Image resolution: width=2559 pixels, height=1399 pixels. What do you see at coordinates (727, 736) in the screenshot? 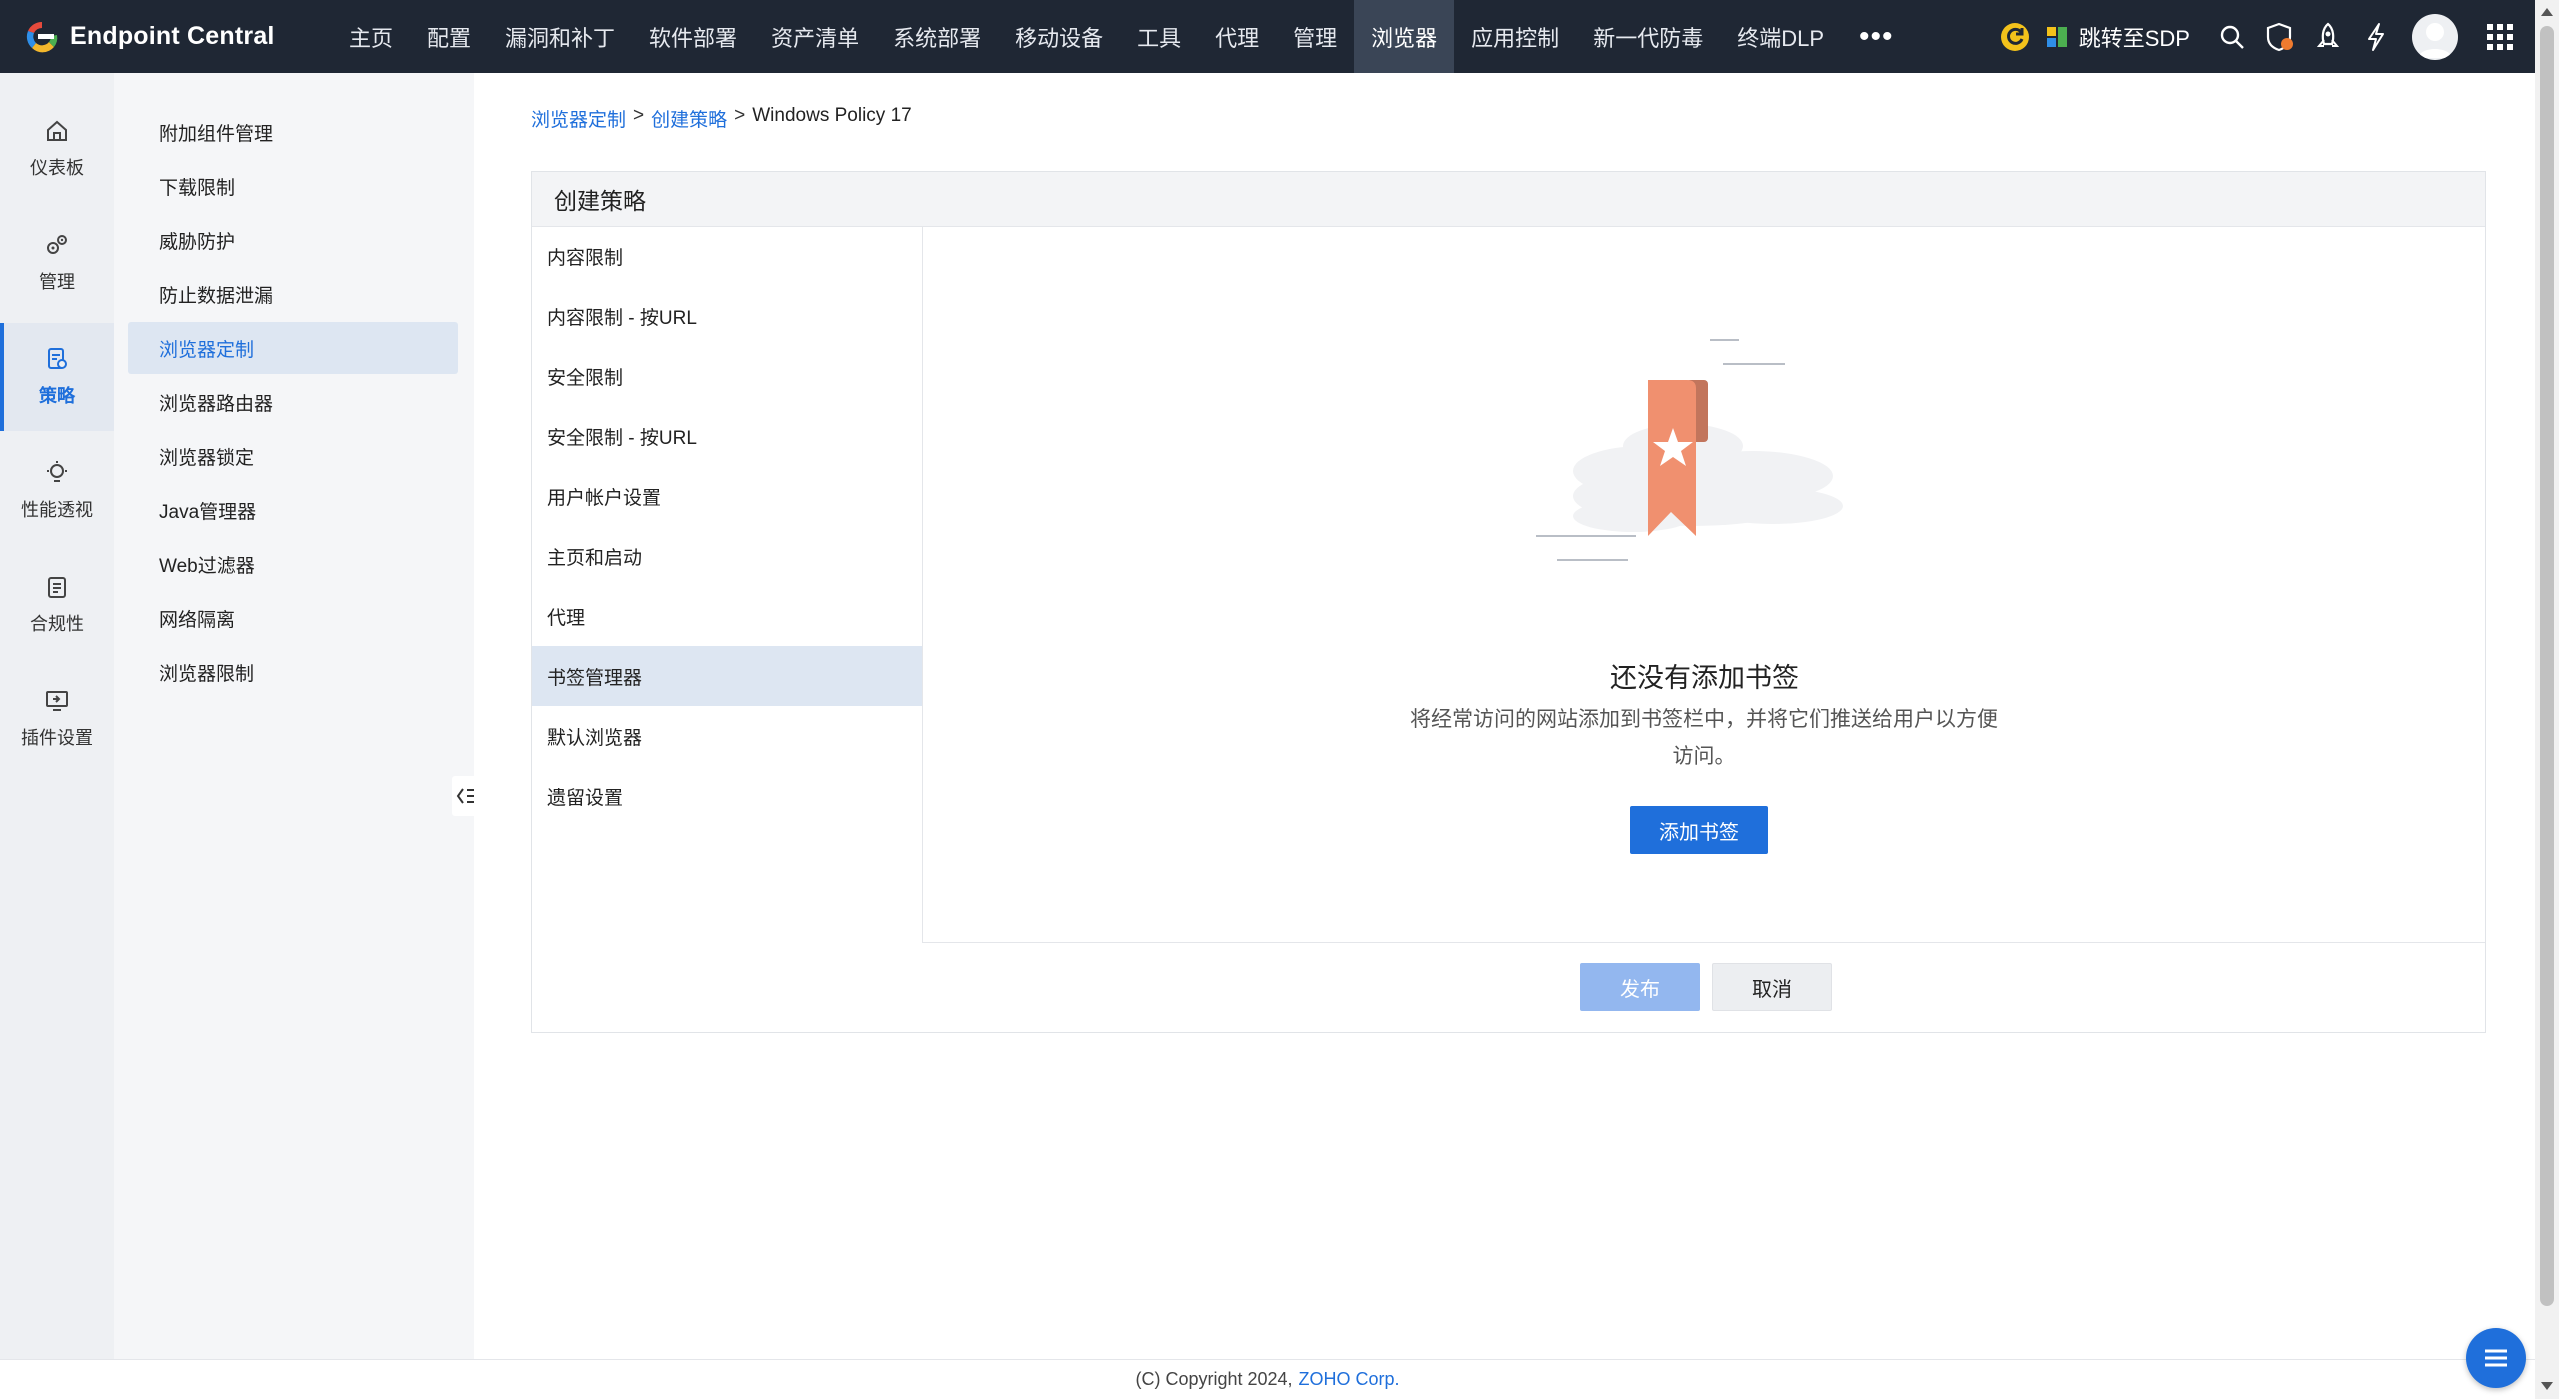
I see `policy-nav-item: 默认浏览器` at bounding box center [727, 736].